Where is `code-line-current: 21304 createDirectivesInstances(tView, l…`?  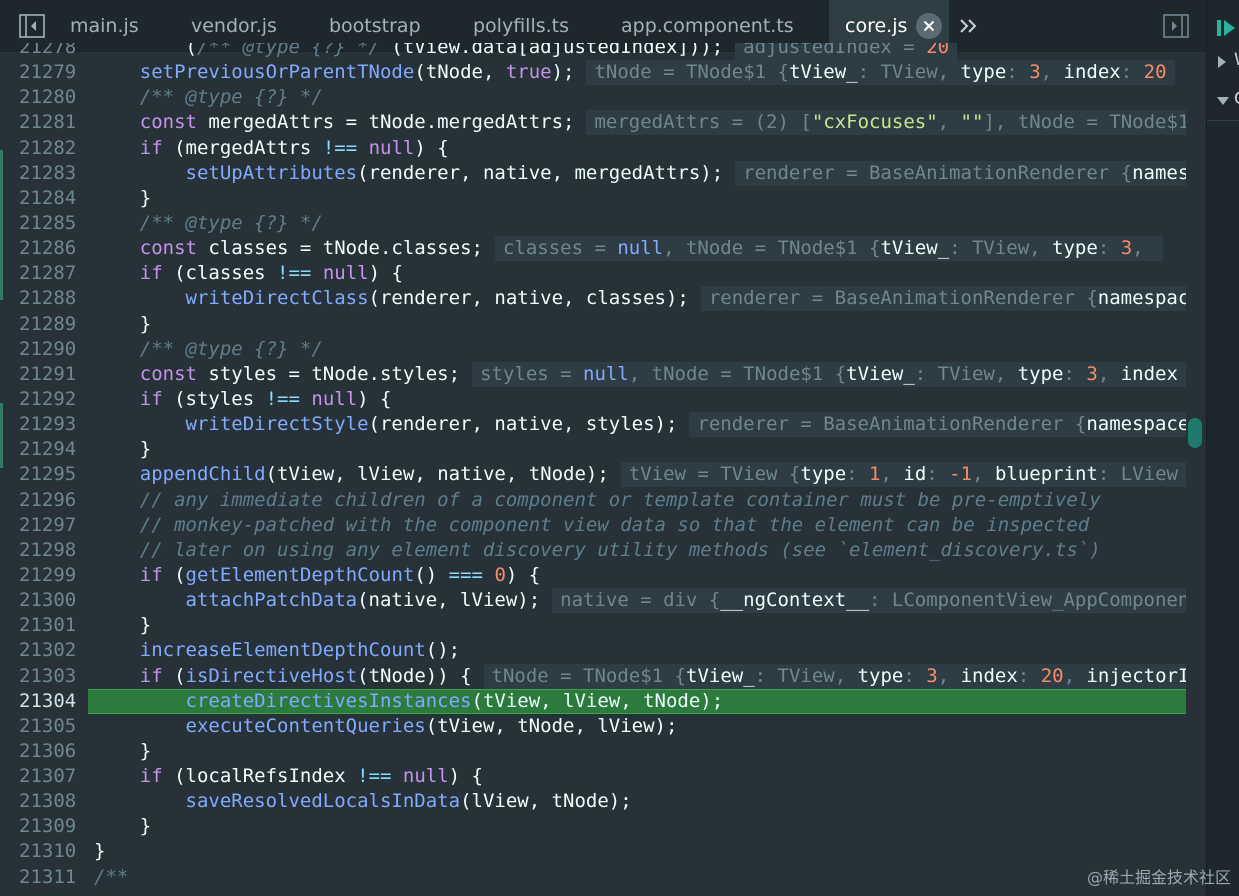 code-line-current: 21304 createDirectivesInstances(tView, l… is located at coordinates (603, 701).